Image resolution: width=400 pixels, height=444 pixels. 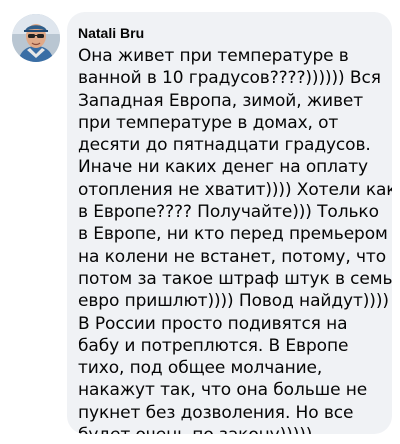 I want to click on comment-text-line: в Европе???? Получайте))) Только, so click(x=228, y=212).